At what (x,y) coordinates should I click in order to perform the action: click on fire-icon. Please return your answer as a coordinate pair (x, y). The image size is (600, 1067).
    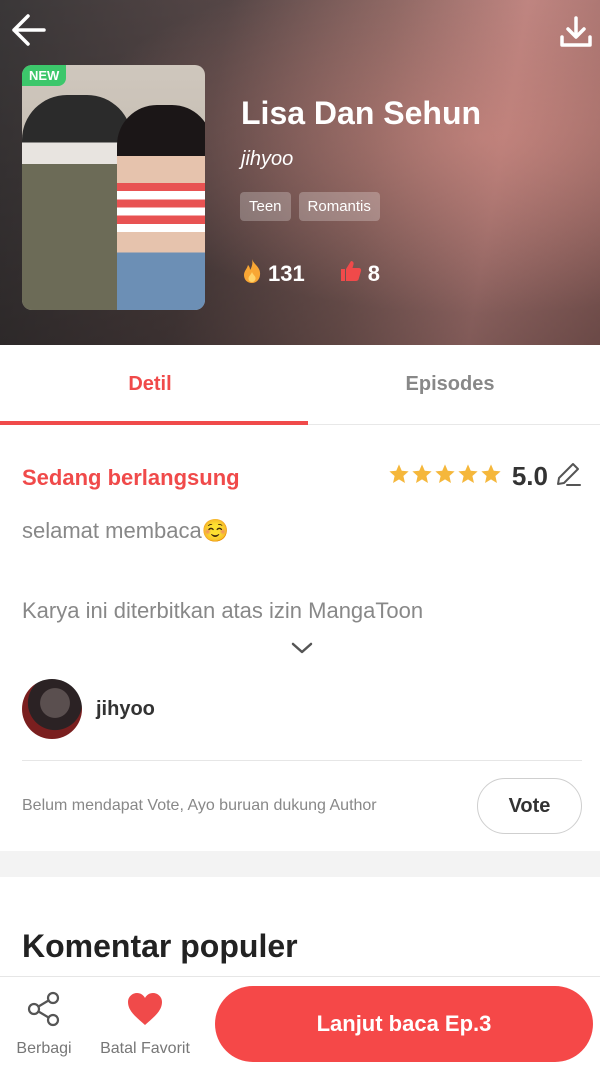
    Looking at the image, I should click on (252, 274).